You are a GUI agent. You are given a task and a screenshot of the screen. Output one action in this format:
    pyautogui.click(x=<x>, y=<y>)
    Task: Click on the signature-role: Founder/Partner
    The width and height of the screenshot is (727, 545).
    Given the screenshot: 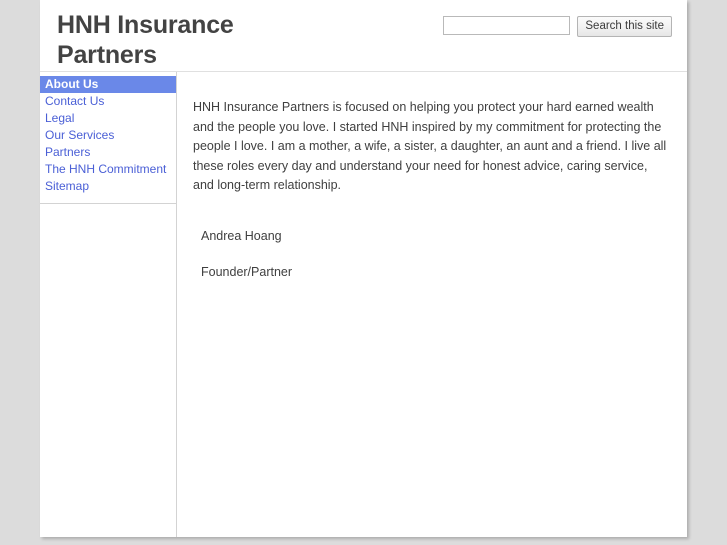 What is the action you would take?
    pyautogui.click(x=247, y=271)
    